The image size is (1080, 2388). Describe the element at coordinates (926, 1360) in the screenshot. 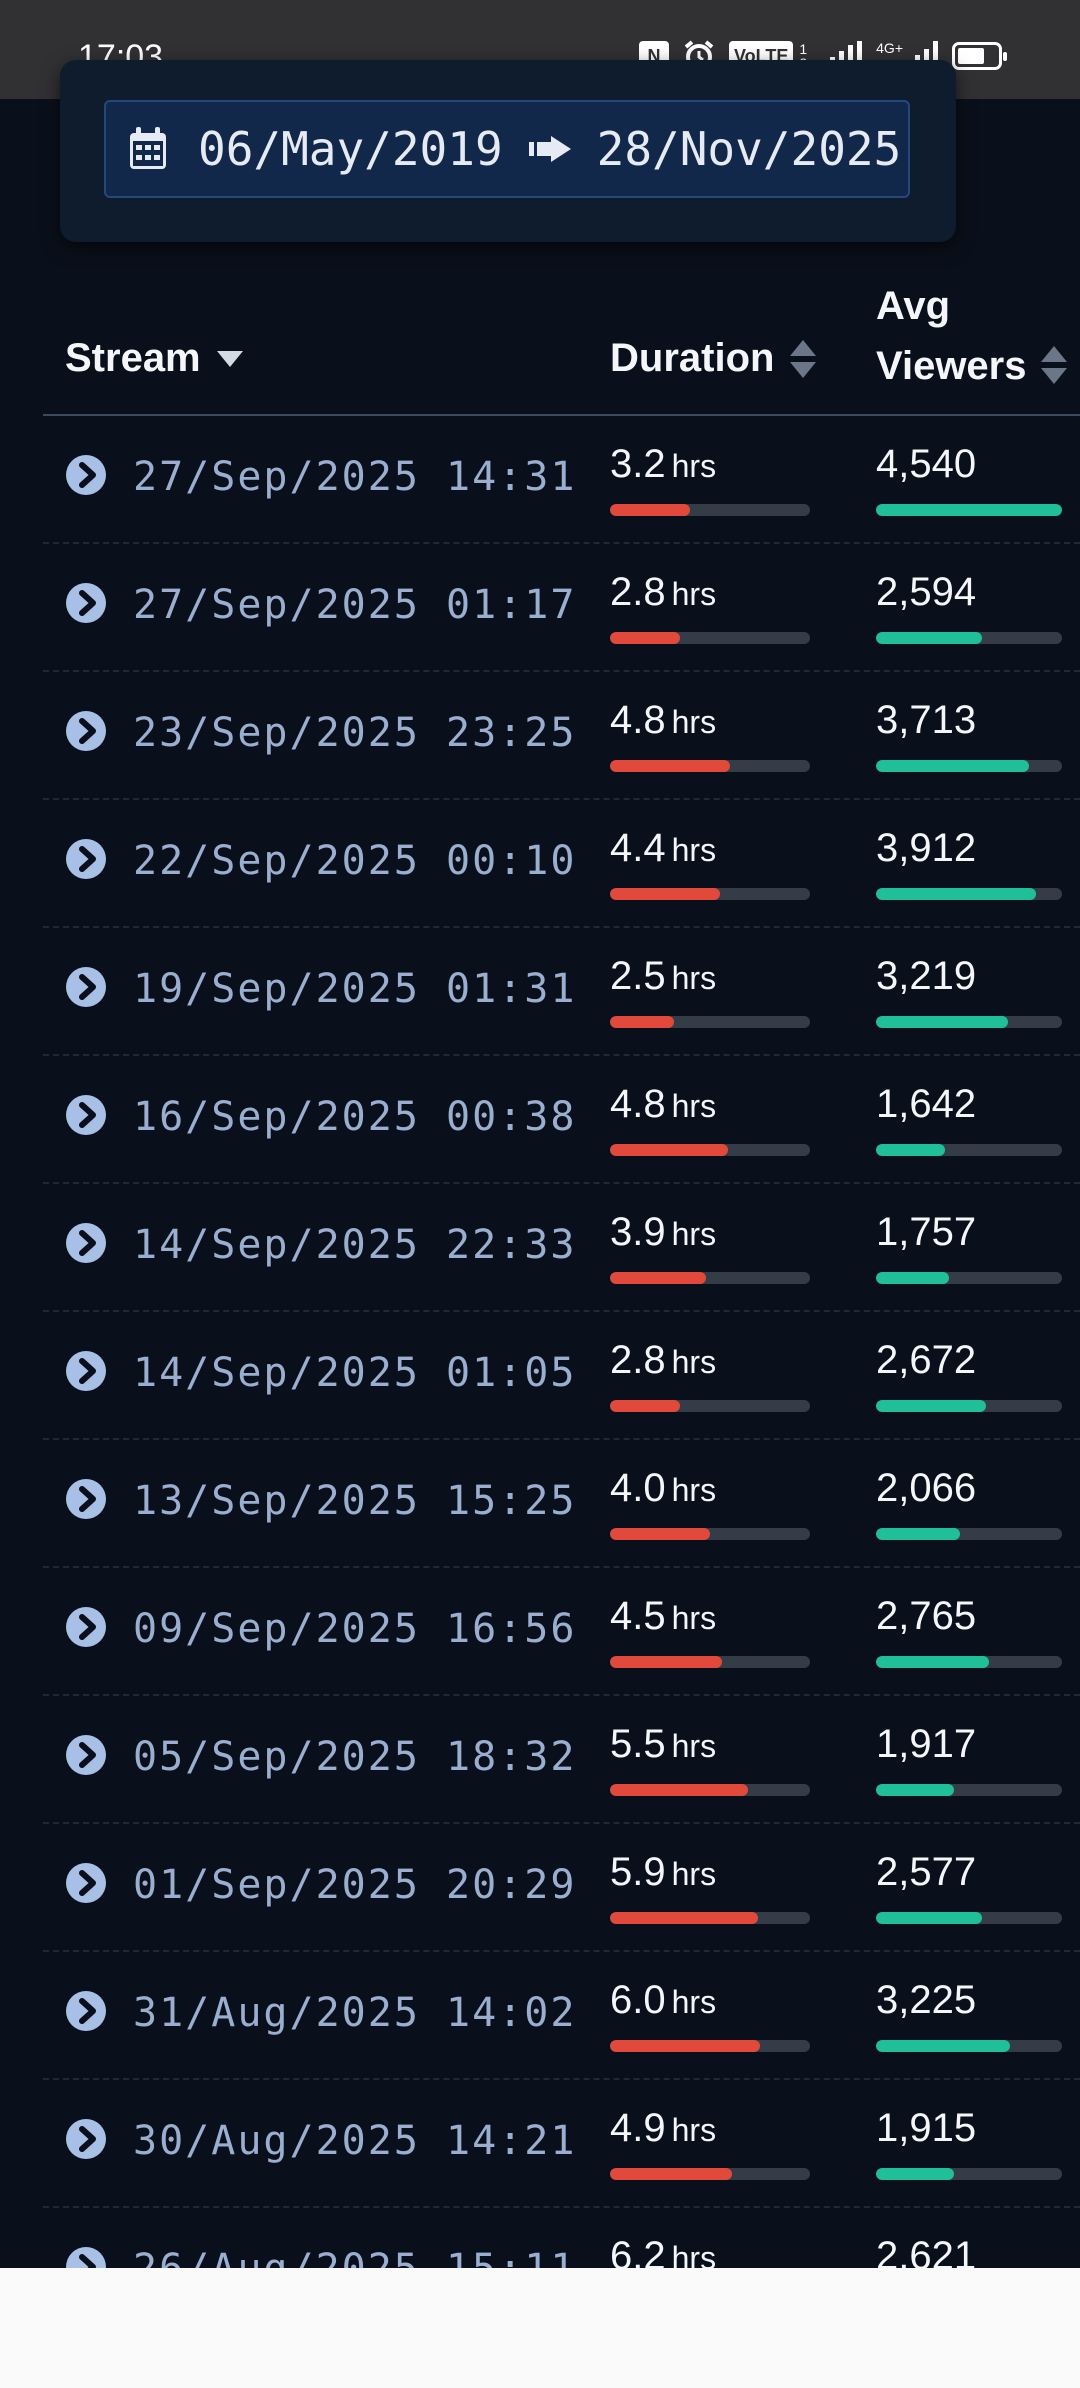

I see `avg-viewers-value: 2,672` at that location.